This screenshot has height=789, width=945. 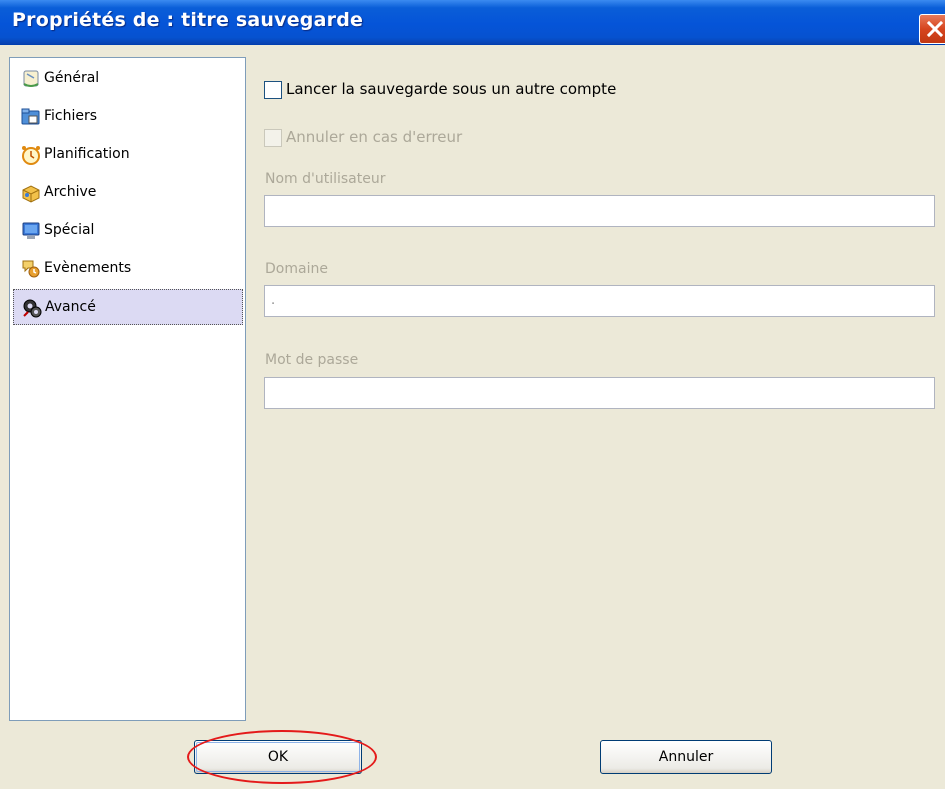 What do you see at coordinates (31, 230) in the screenshot?
I see `monitor-icon` at bounding box center [31, 230].